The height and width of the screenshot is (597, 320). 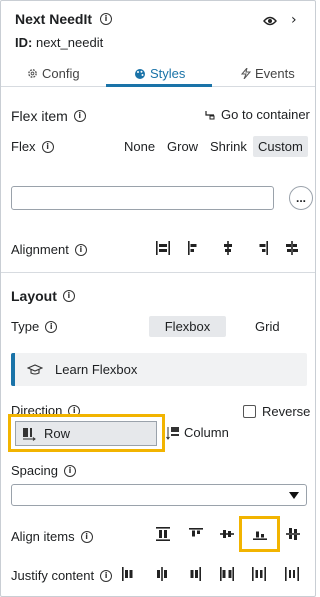 What do you see at coordinates (34, 296) in the screenshot?
I see `layout-title: Layout` at bounding box center [34, 296].